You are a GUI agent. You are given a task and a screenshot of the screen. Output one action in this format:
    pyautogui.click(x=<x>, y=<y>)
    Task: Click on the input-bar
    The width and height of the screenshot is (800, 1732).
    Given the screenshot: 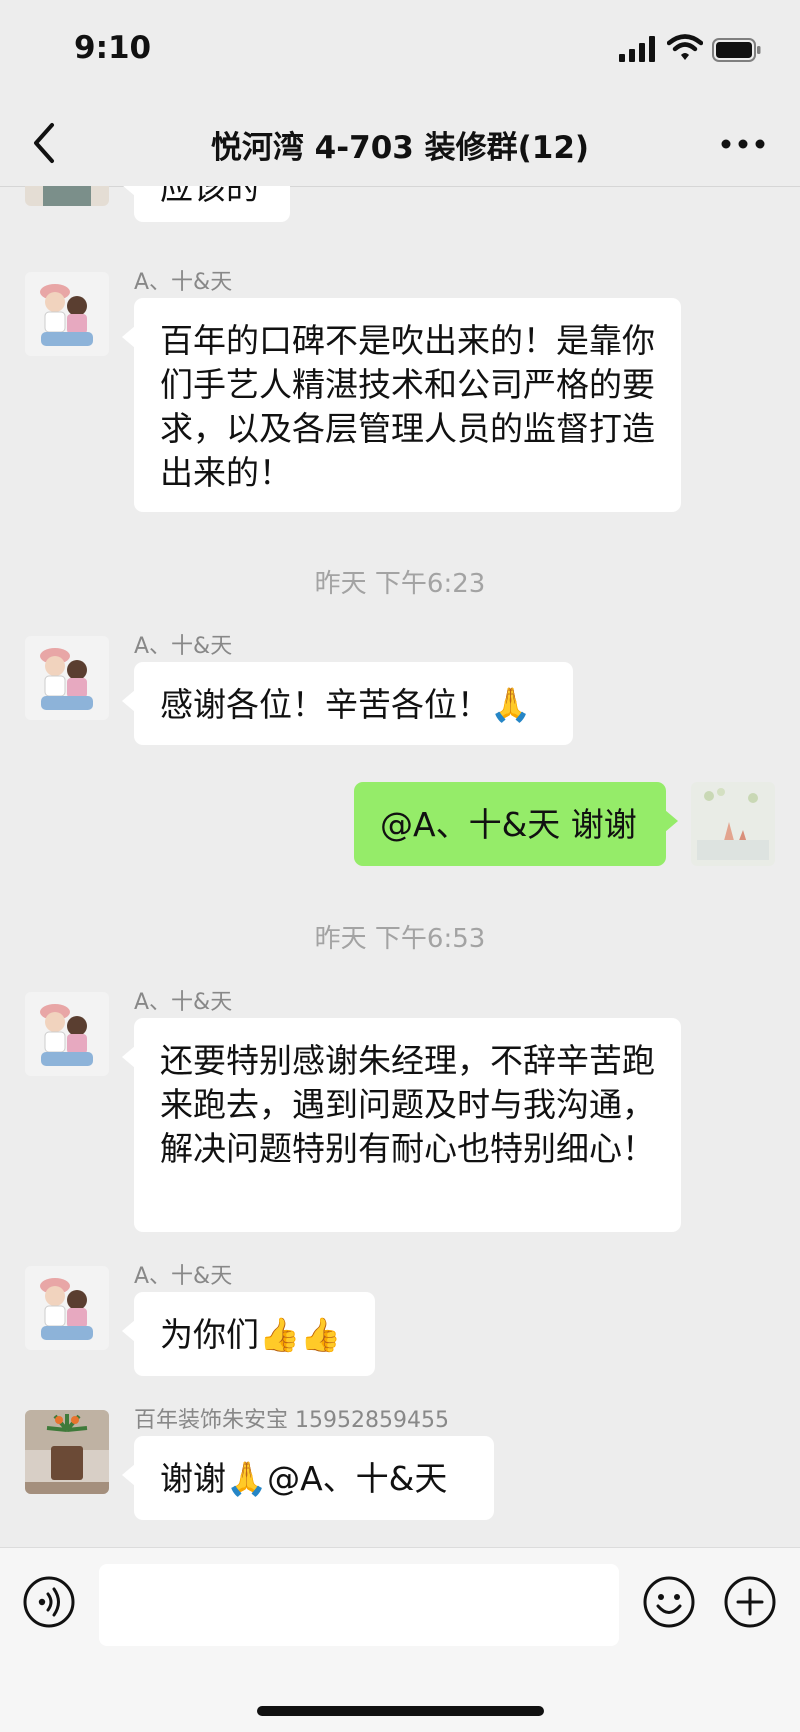 What is the action you would take?
    pyautogui.click(x=400, y=1639)
    